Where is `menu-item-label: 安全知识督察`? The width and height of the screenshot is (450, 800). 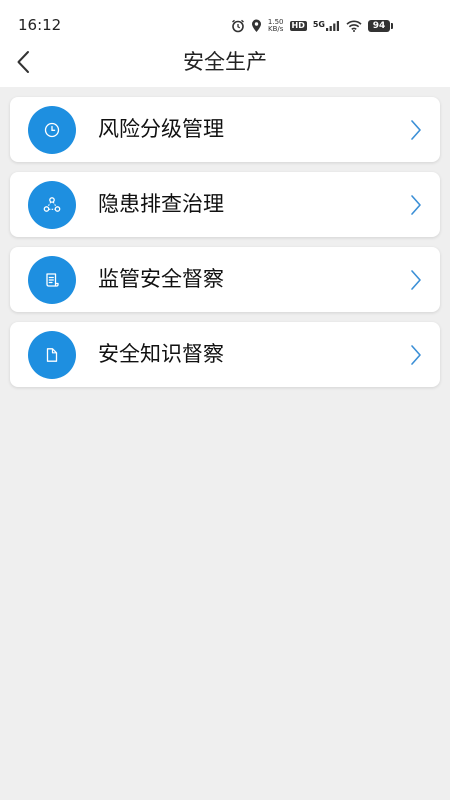
menu-item-label: 安全知识督察 is located at coordinates (161, 354).